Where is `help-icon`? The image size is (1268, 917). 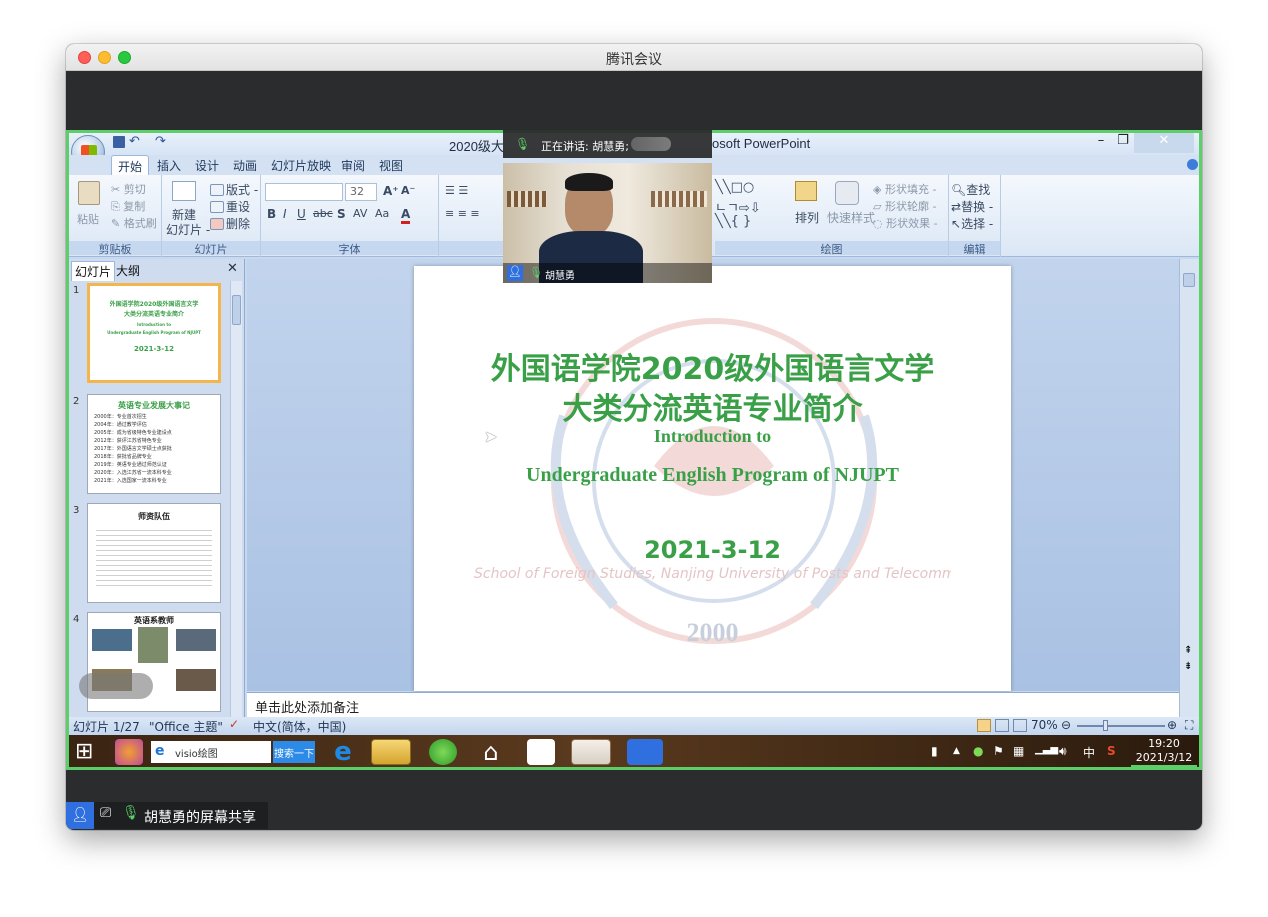
help-icon is located at coordinates (1192, 164).